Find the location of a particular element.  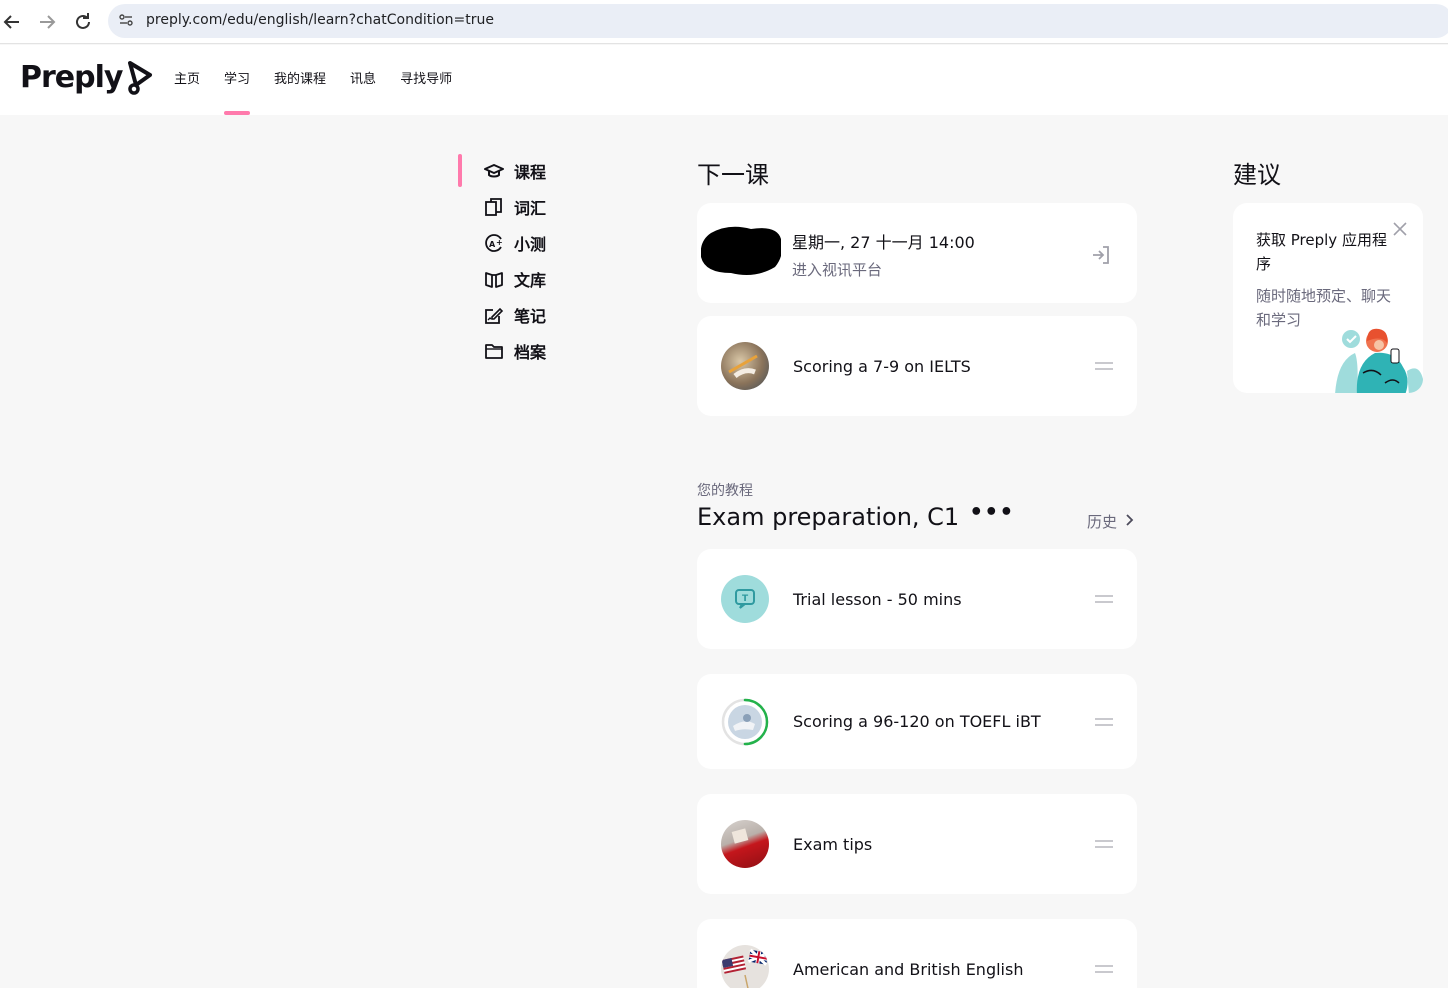

preply-logo: Preply is located at coordinates (87, 77).